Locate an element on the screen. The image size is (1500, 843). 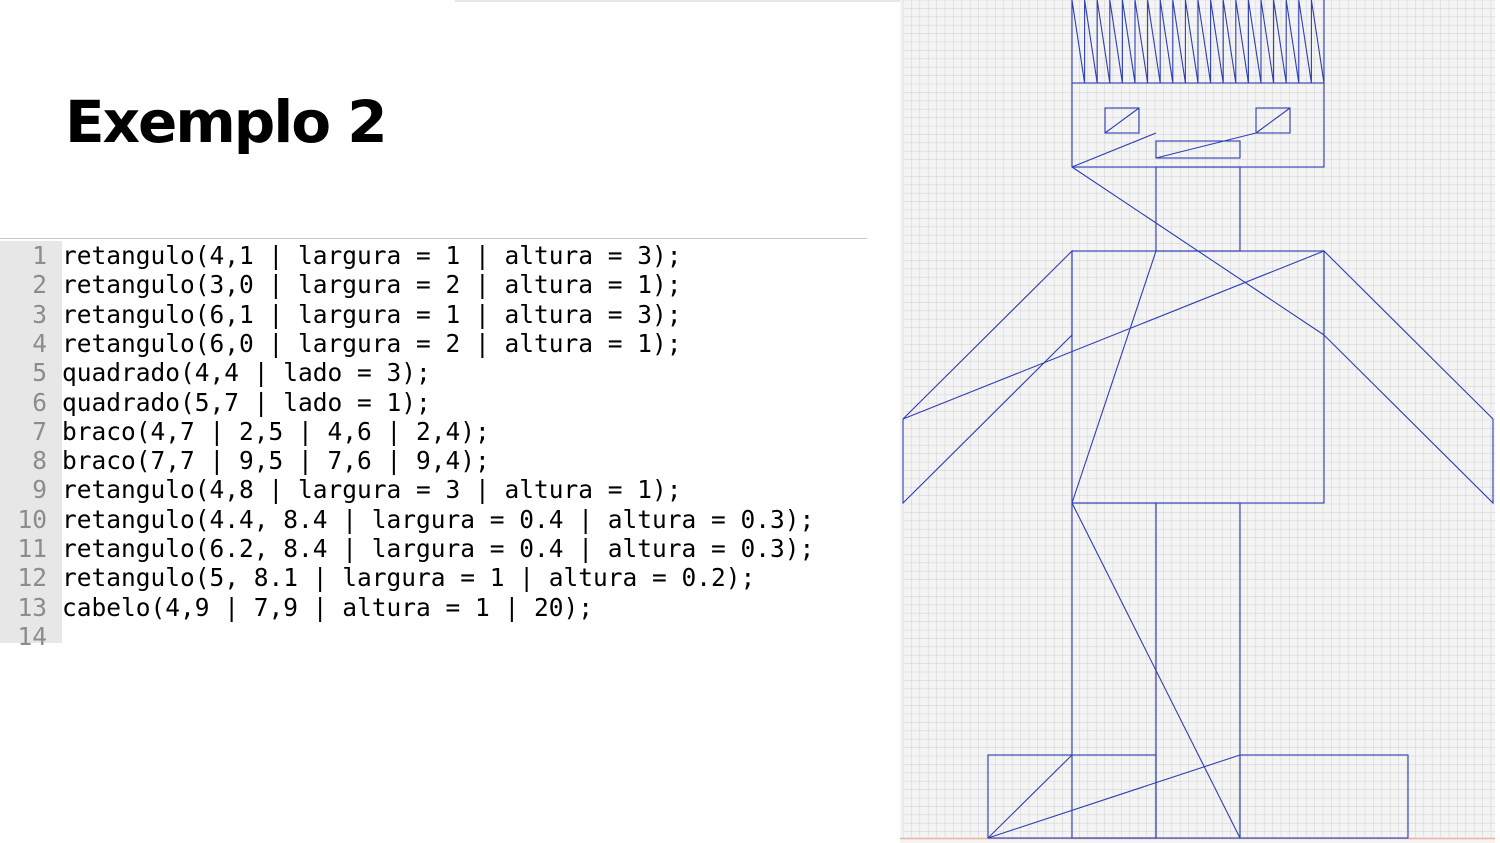
line-number: 13 is located at coordinates (32, 607).